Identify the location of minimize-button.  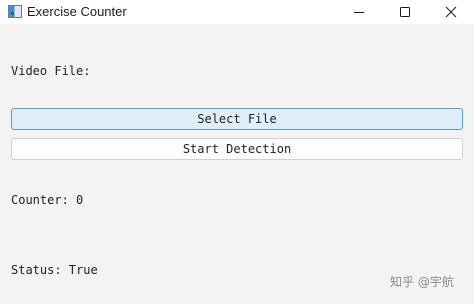
(359, 12).